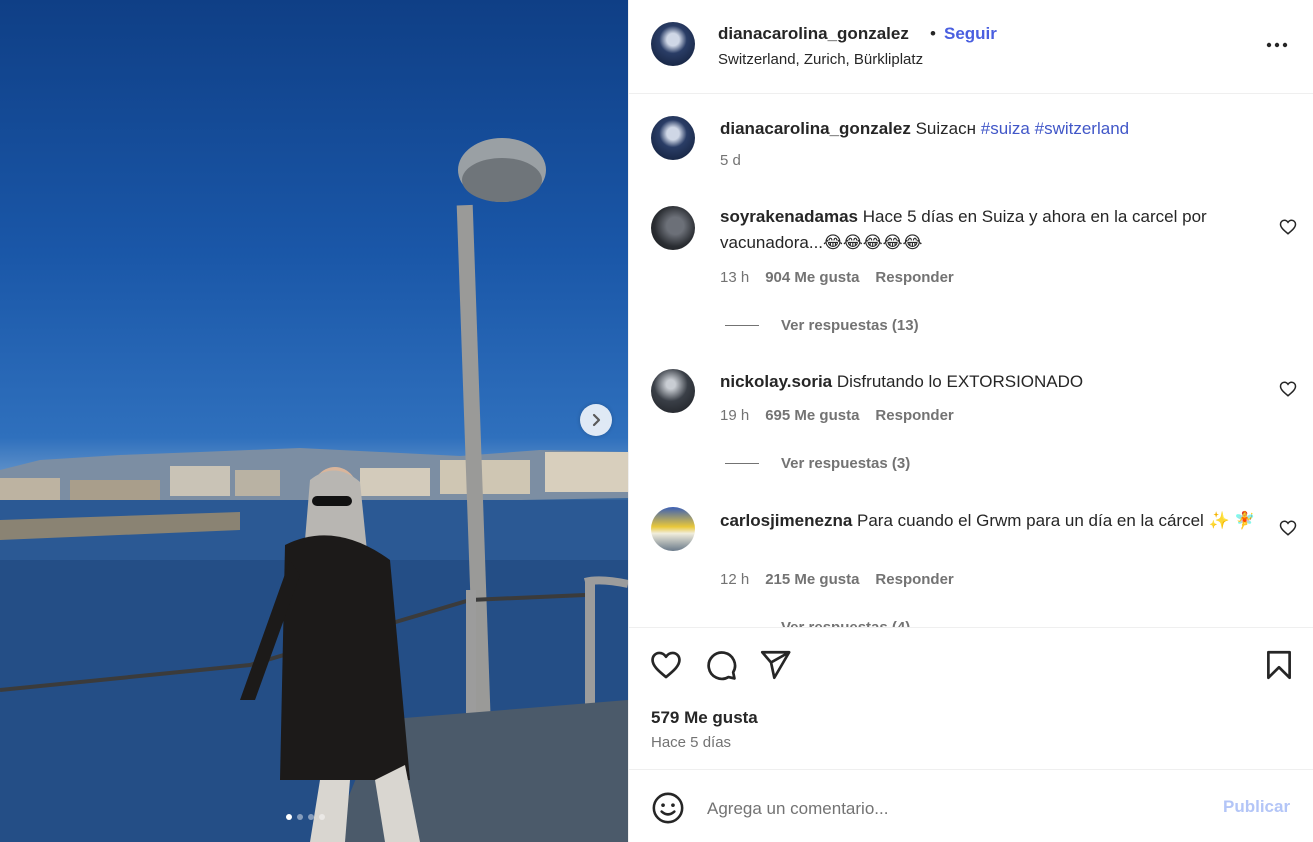 This screenshot has width=1313, height=842. Describe the element at coordinates (668, 808) in the screenshot. I see `emoji-icon` at that location.